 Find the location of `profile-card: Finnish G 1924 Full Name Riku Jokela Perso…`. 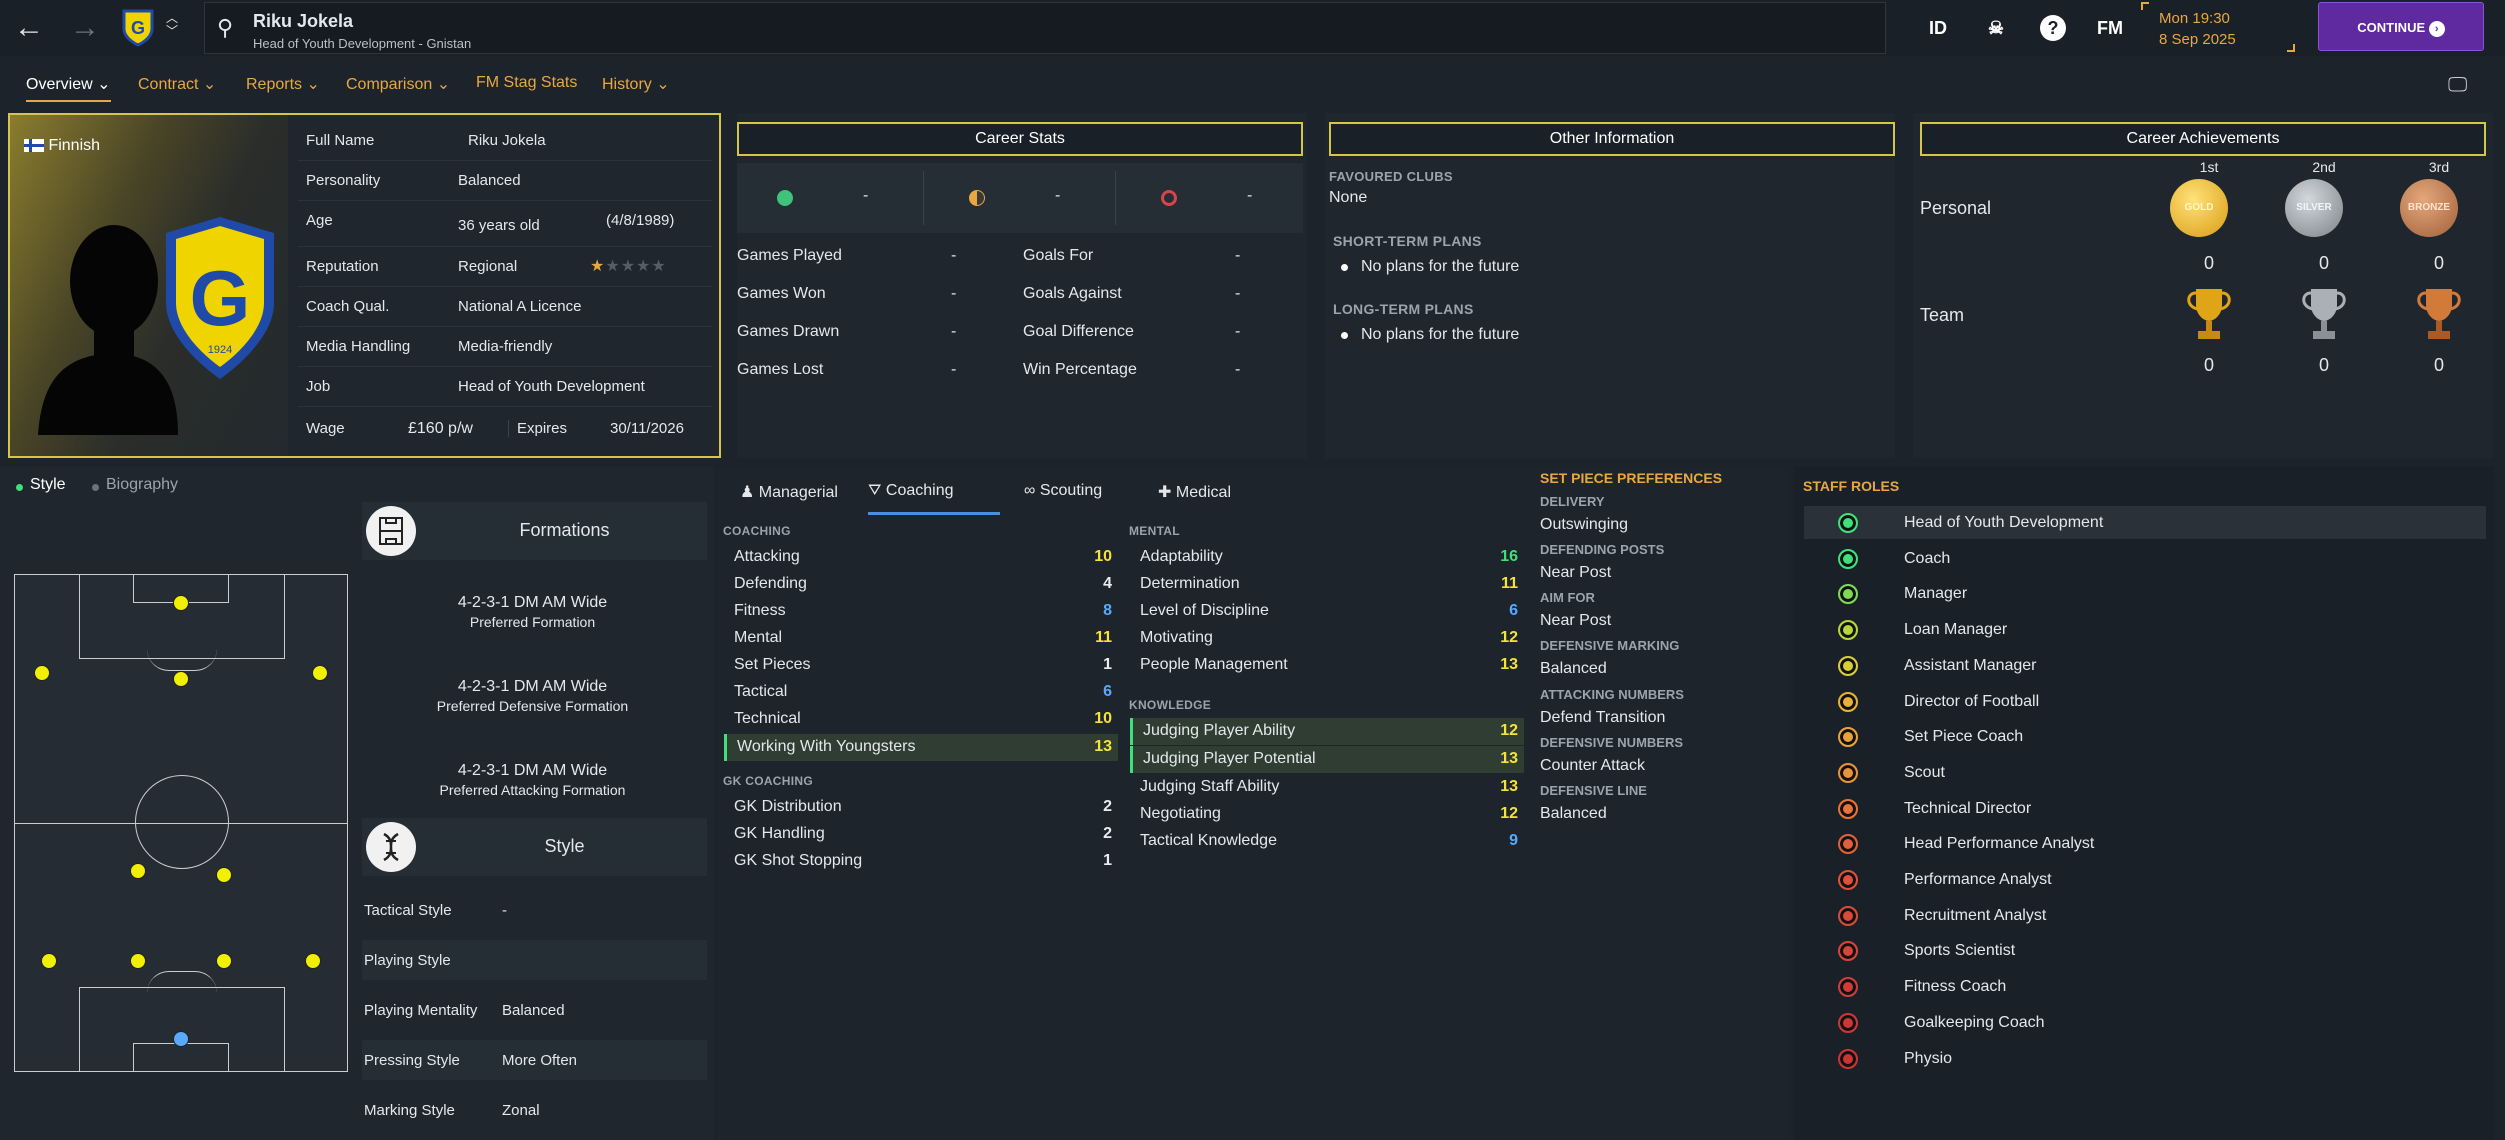

profile-card: Finnish G 1924 Full Name Riku Jokela Perso… is located at coordinates (364, 285).